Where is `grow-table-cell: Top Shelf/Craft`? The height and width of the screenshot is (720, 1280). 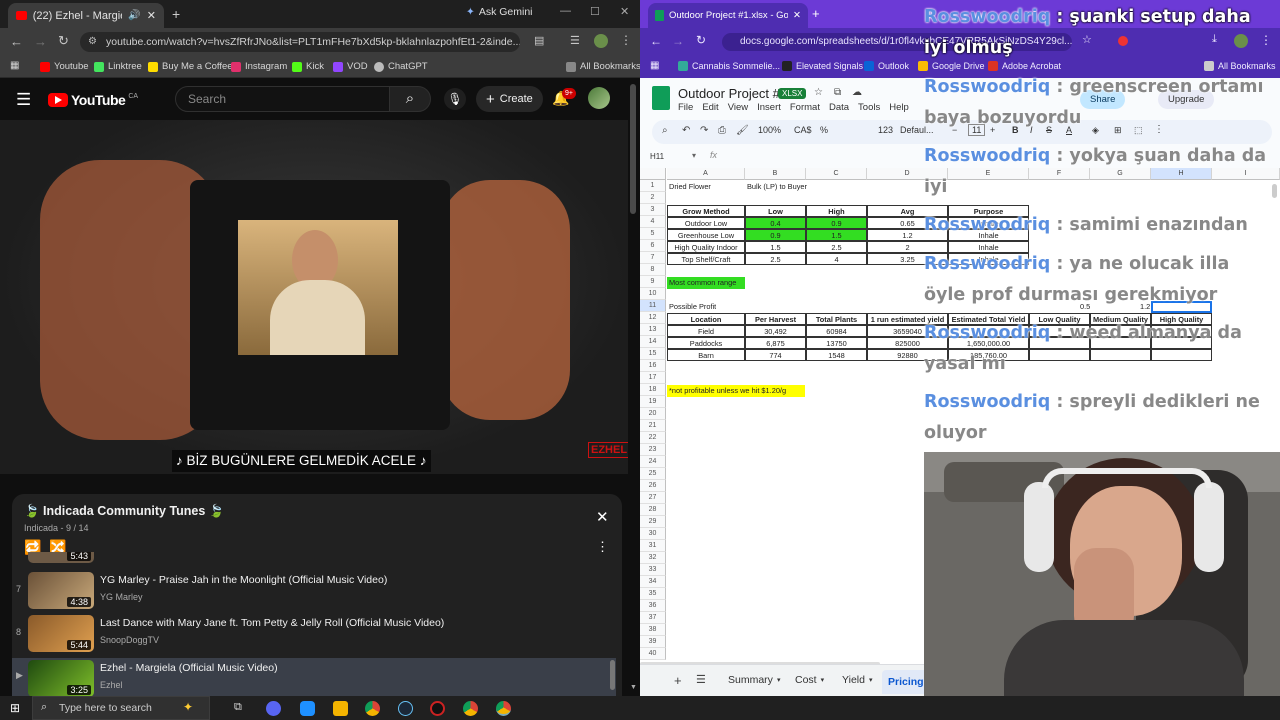
grow-table-cell: Top Shelf/Craft is located at coordinates (706, 259).